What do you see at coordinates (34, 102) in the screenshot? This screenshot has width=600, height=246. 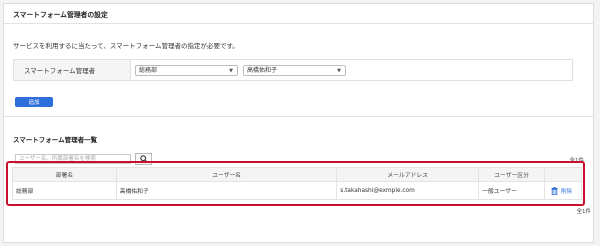 I see `add-button: 追加` at bounding box center [34, 102].